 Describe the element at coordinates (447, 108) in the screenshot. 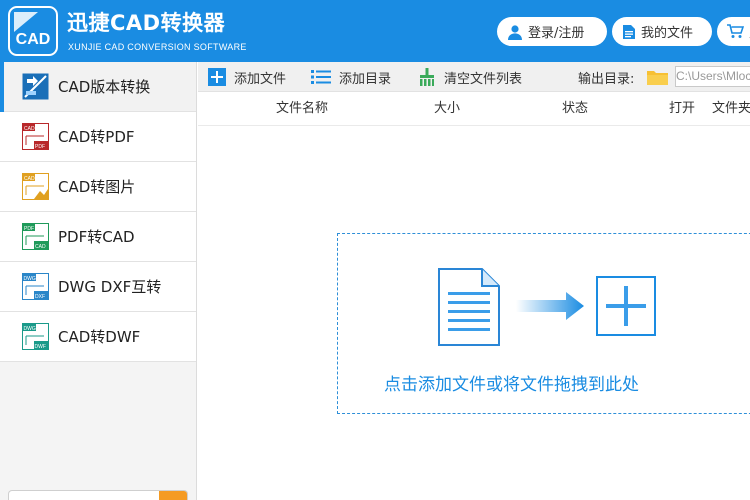

I see `column-header-size: 大小` at that location.